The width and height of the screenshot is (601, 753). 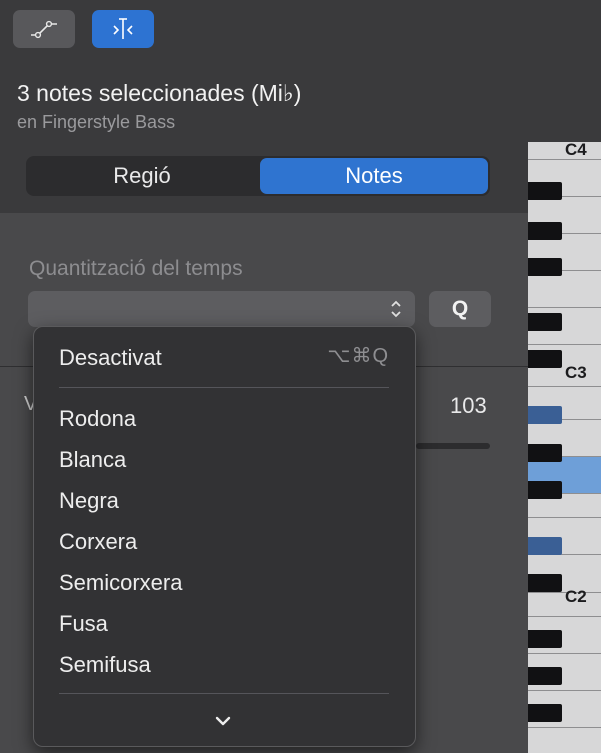 What do you see at coordinates (374, 176) in the screenshot?
I see `tab-notes: Notes` at bounding box center [374, 176].